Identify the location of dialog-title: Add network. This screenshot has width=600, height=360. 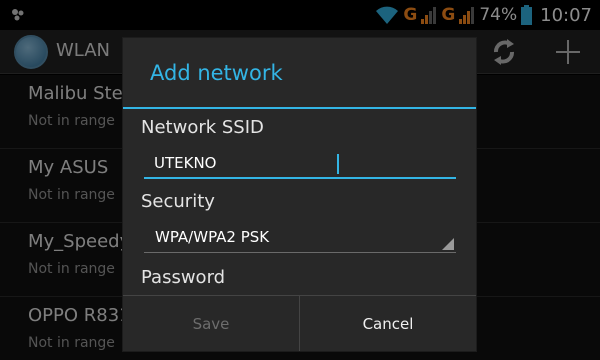
(216, 73).